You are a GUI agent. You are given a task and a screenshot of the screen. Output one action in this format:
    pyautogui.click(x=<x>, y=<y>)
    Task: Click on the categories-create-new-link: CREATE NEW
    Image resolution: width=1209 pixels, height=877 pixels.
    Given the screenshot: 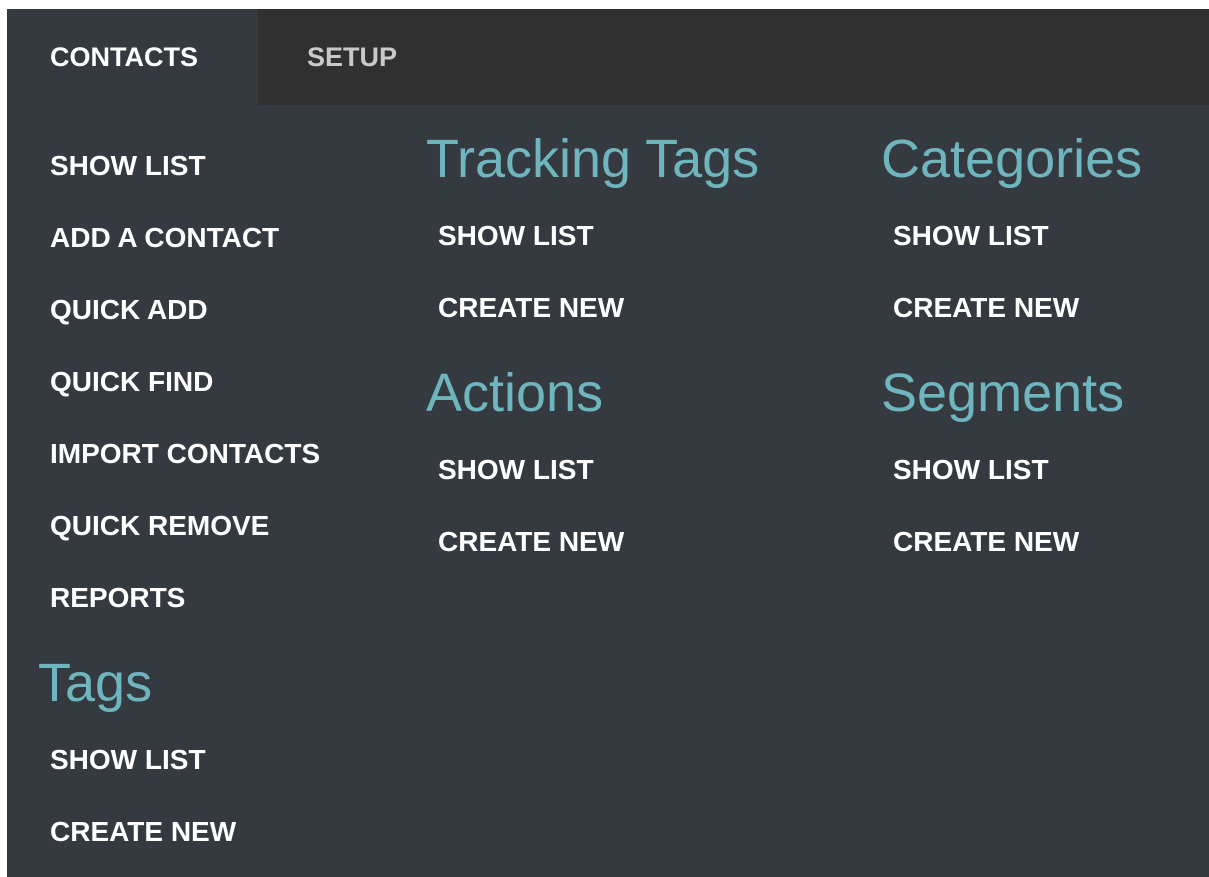 What is the action you would take?
    pyautogui.click(x=986, y=308)
    